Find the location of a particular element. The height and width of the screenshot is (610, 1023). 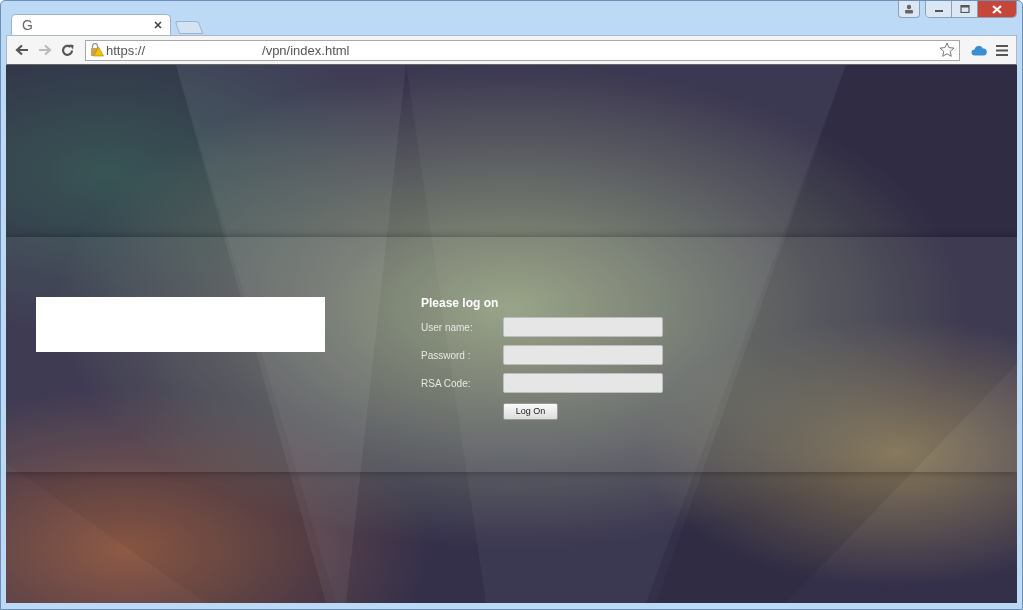

url-path: /vpn/index.html is located at coordinates (306, 50).